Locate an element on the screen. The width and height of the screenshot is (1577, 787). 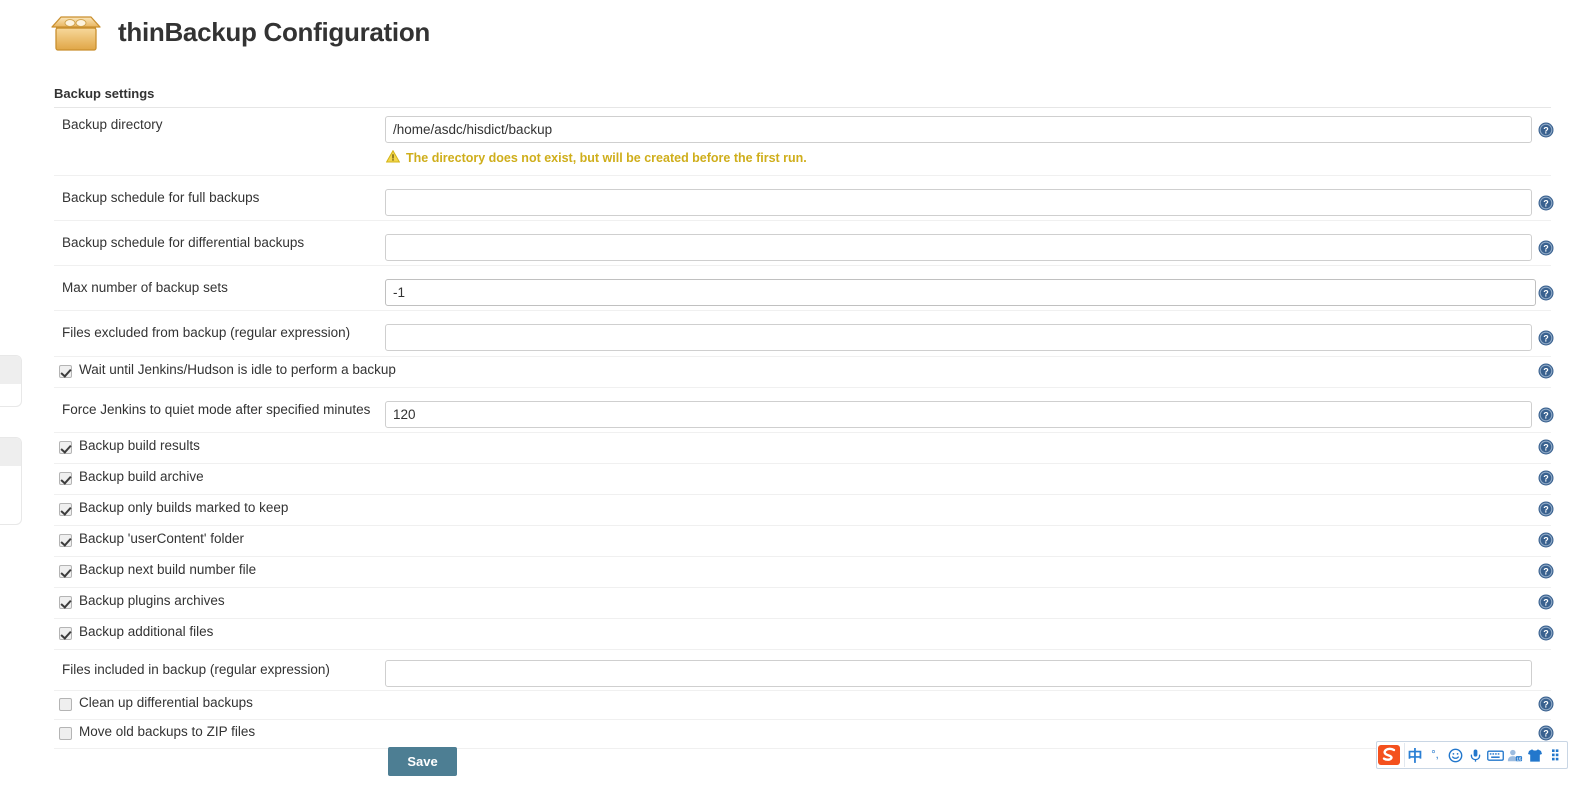
sogou-logo-icon is located at coordinates (1389, 755).